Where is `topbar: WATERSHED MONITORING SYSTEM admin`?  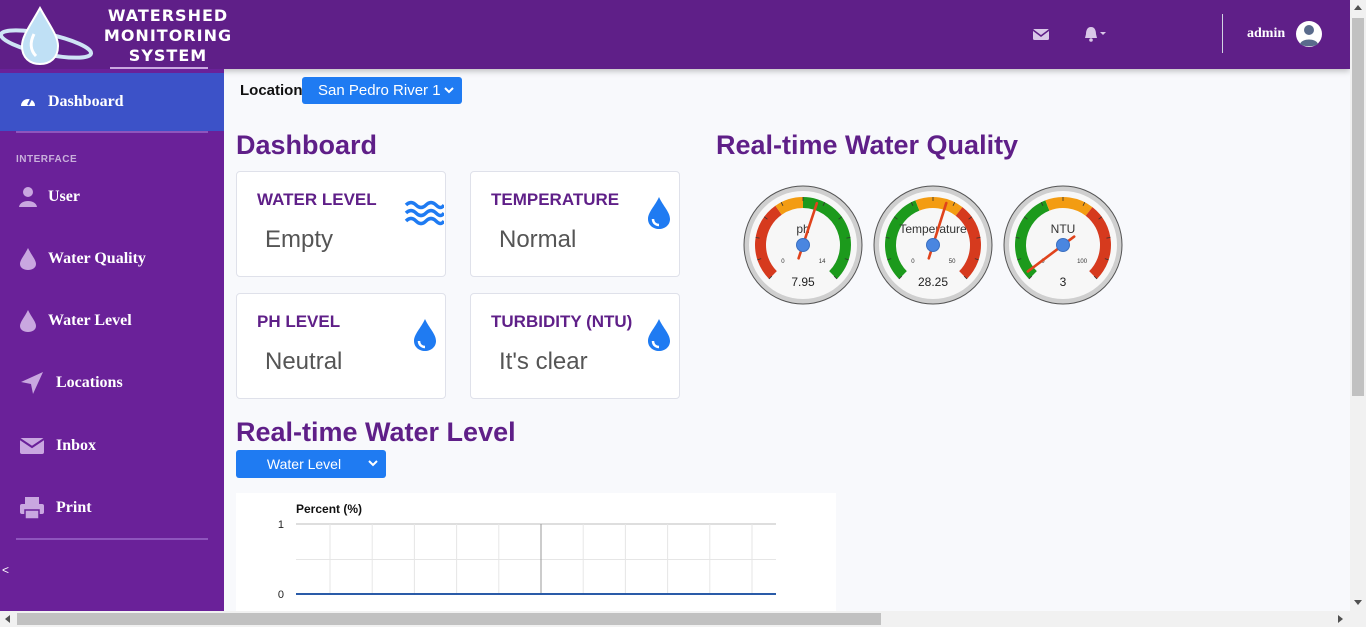 topbar: WATERSHED MONITORING SYSTEM admin is located at coordinates (675, 34).